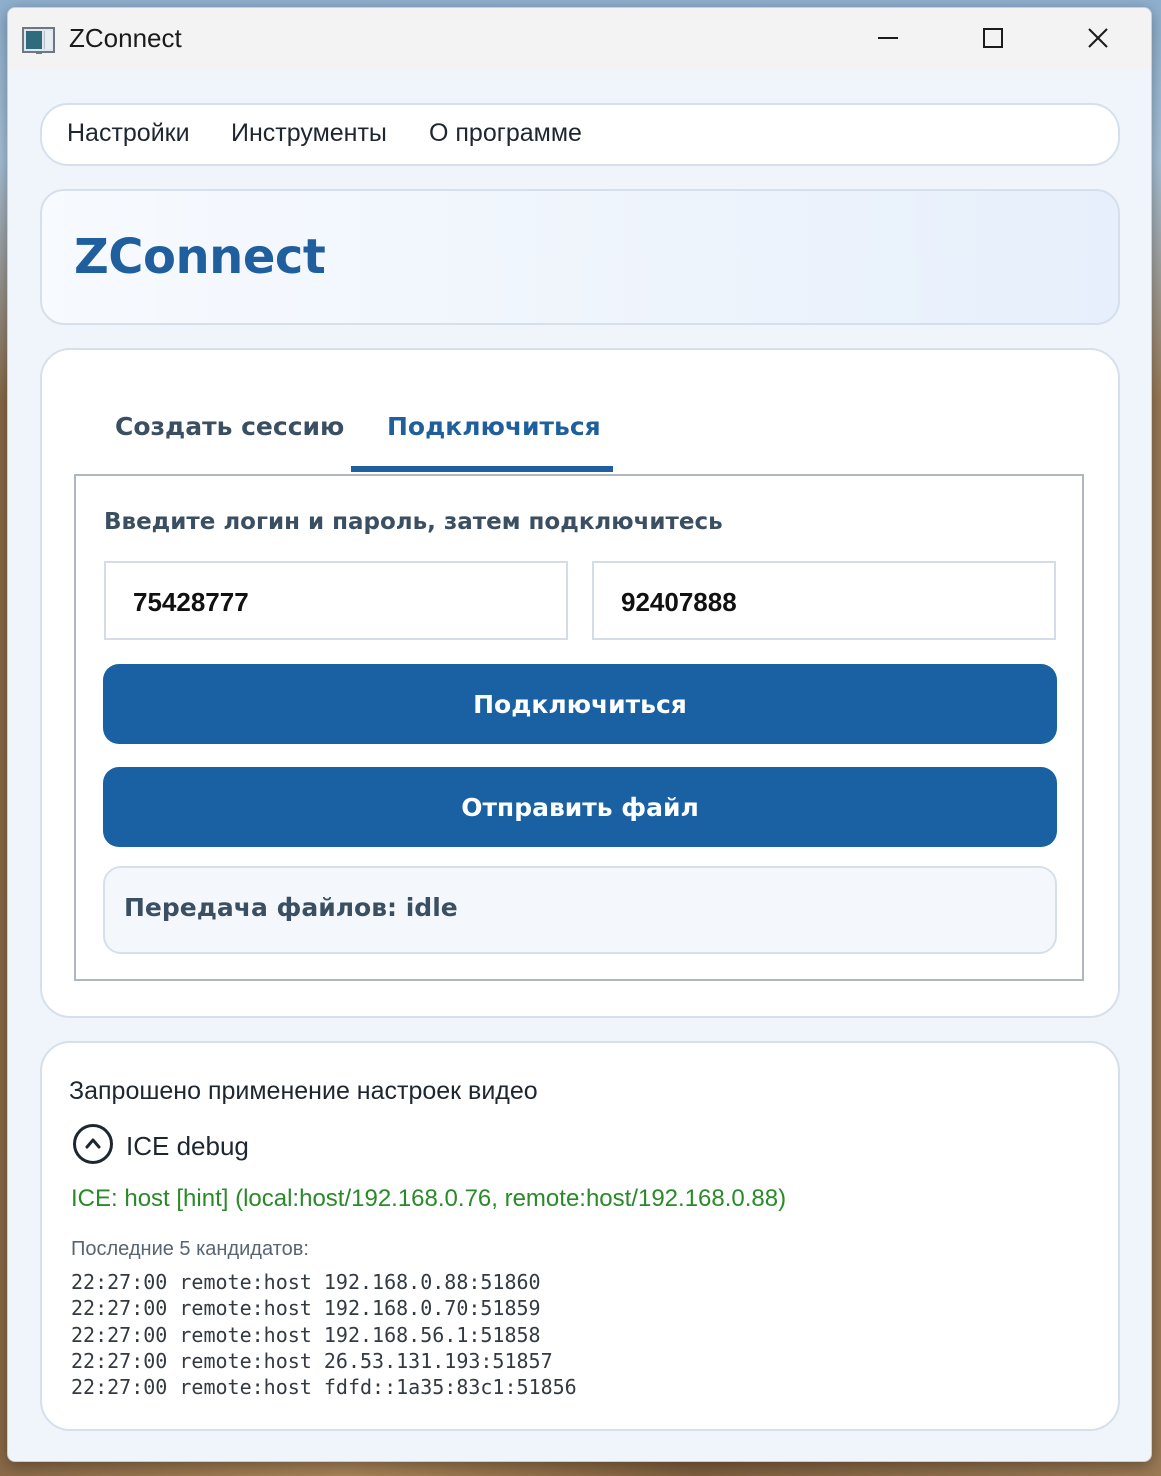 This screenshot has width=1161, height=1476. I want to click on app-icon, so click(38, 40).